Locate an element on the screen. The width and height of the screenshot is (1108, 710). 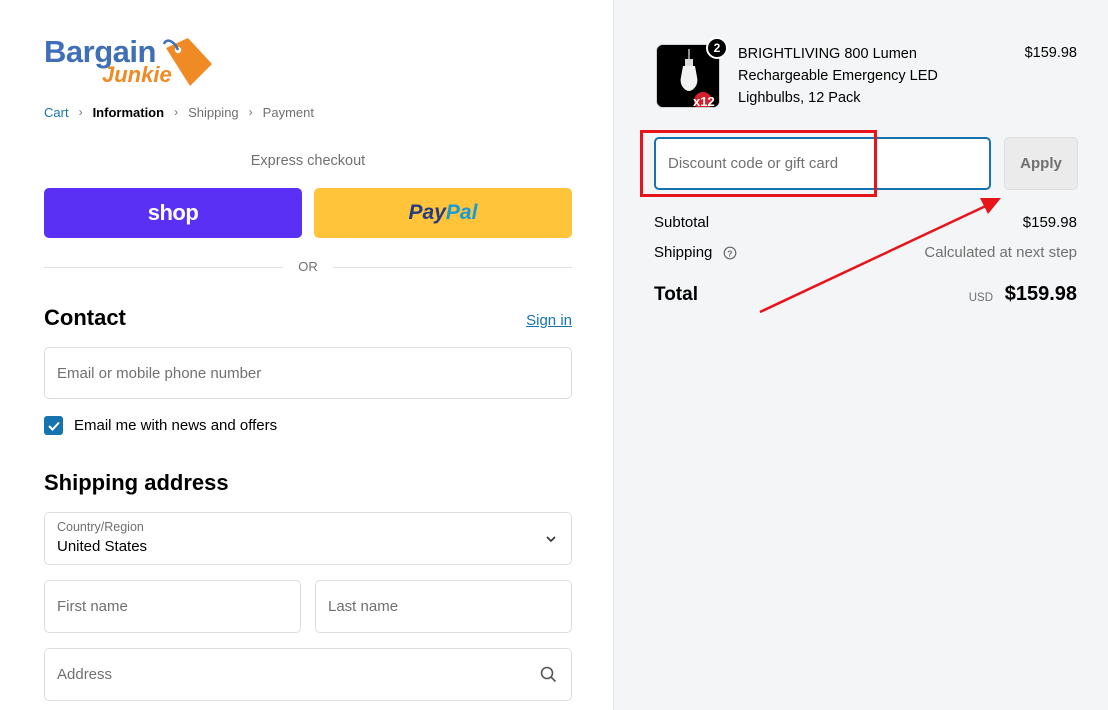
or-label: OR is located at coordinates (308, 266).